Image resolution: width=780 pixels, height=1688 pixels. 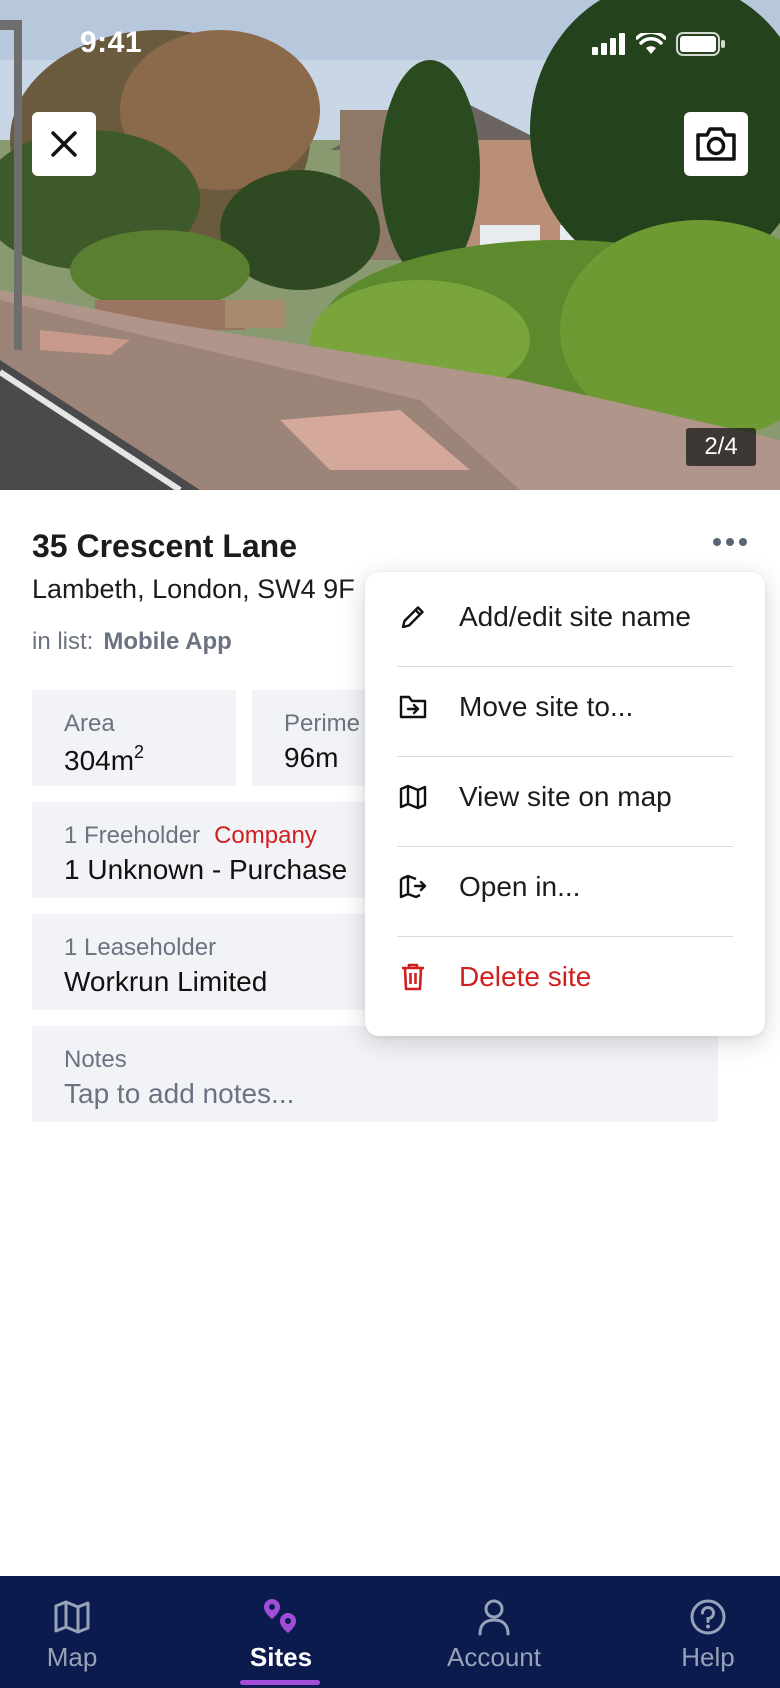 I want to click on nav-label: Help, so click(x=708, y=1657).